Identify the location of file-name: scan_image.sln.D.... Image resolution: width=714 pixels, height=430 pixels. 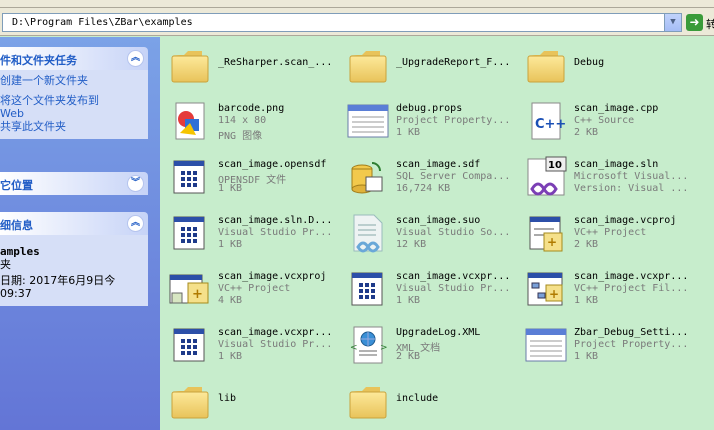
(275, 220).